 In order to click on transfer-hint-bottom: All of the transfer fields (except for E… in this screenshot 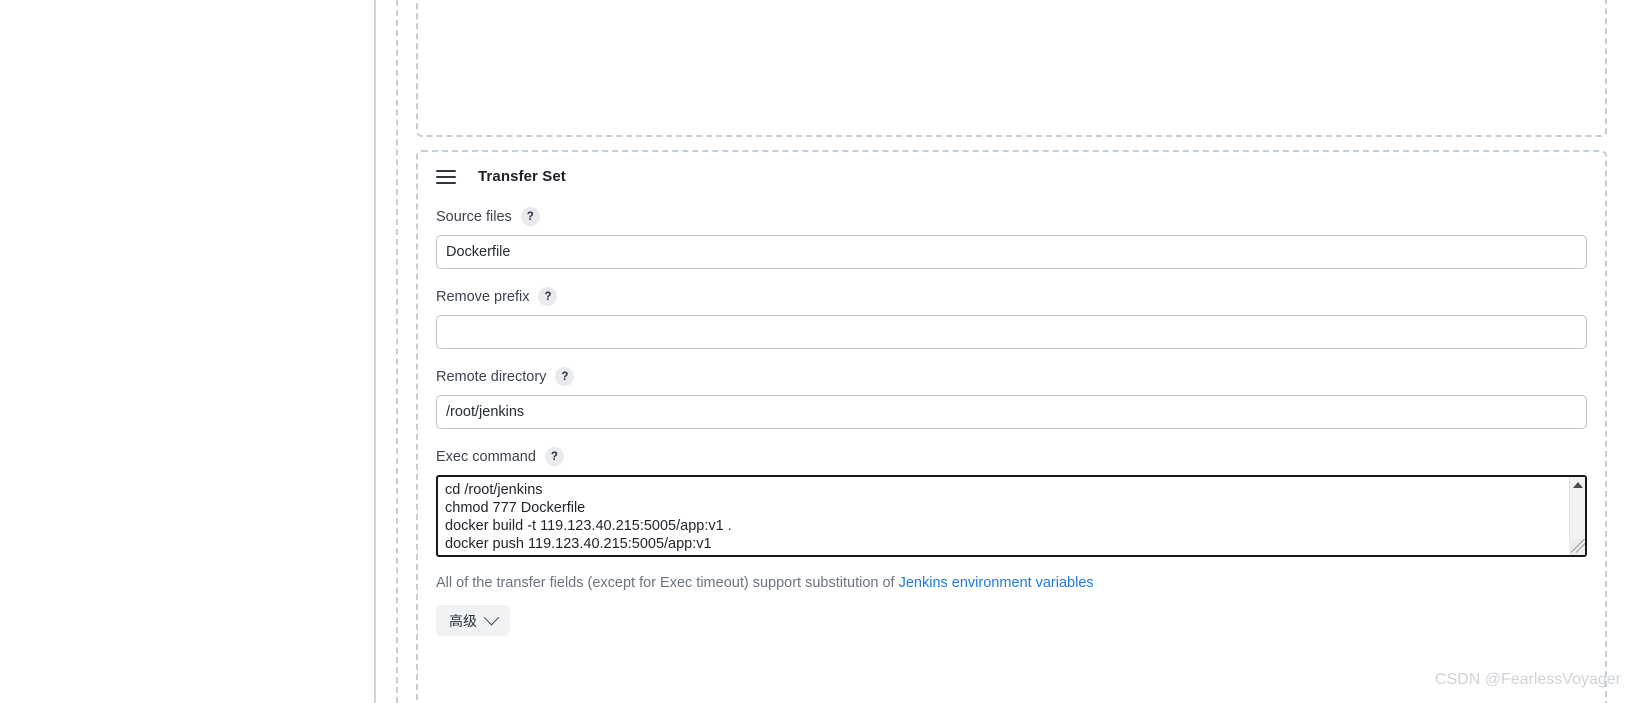, I will do `click(1011, 574)`.